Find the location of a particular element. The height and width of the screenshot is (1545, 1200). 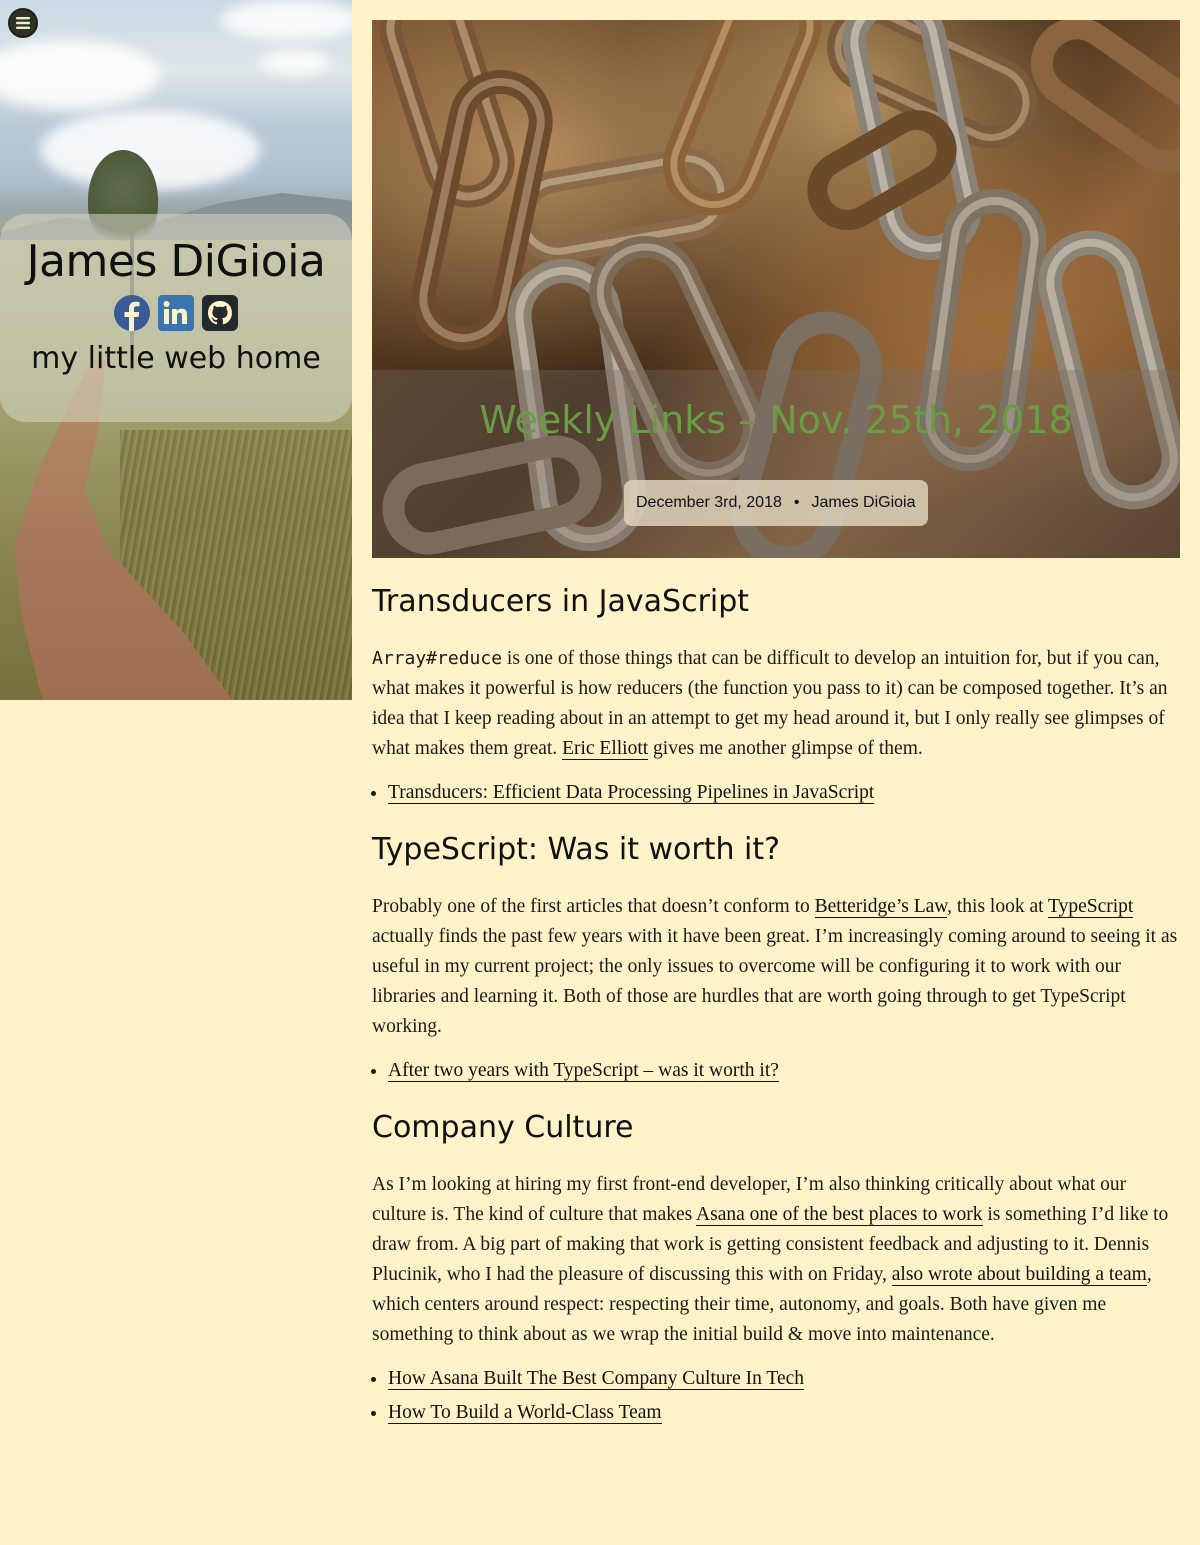

asana-best-places-link: Asana one of the best places to work is located at coordinates (839, 1215).